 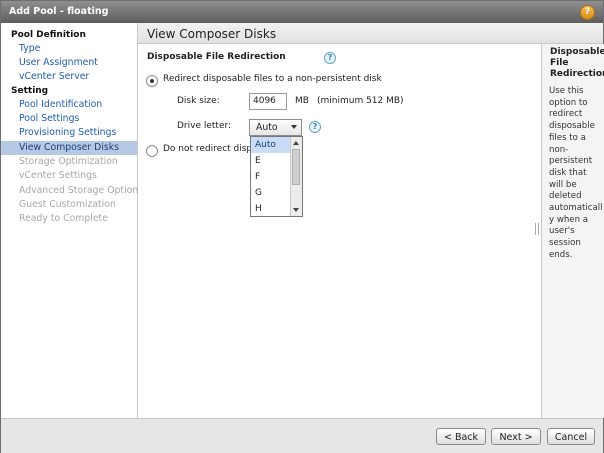 What do you see at coordinates (315, 127) in the screenshot?
I see `drive-letter-help-icon: ?` at bounding box center [315, 127].